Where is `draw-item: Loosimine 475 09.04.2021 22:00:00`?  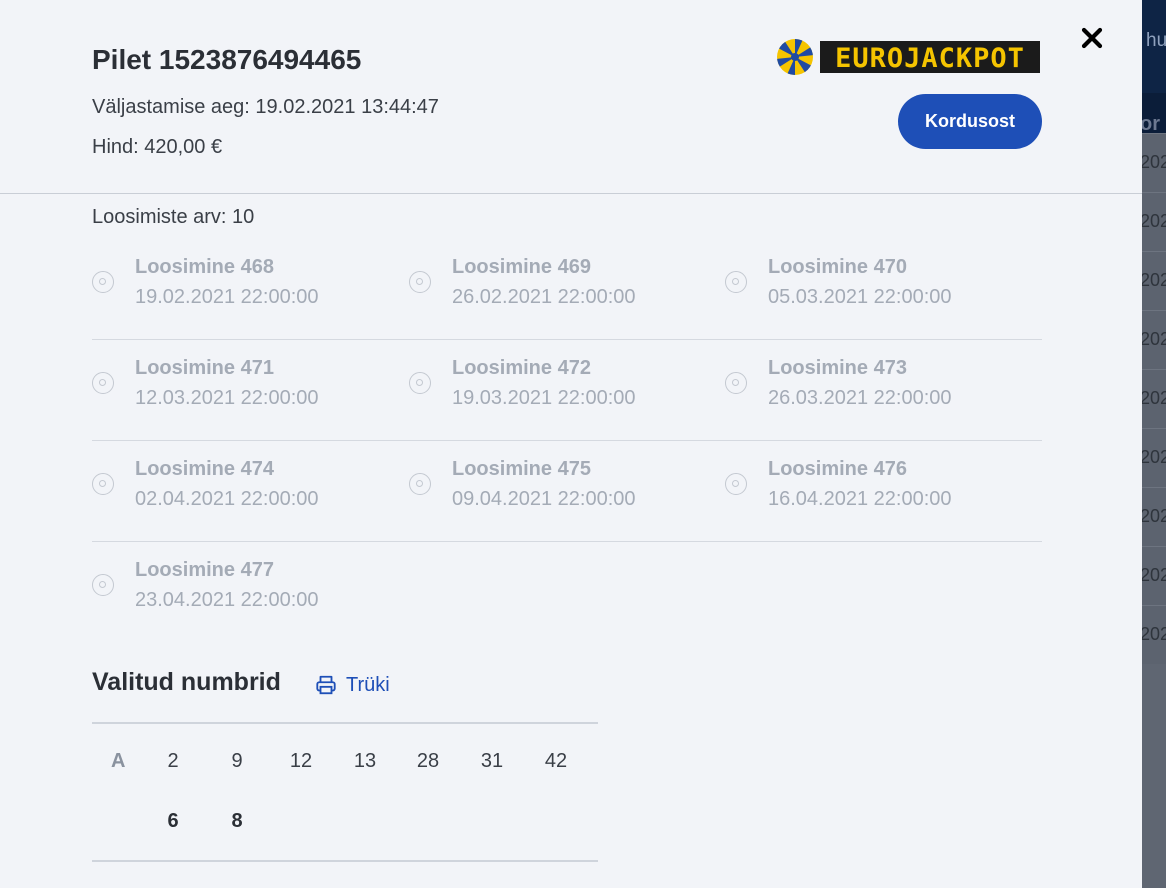 draw-item: Loosimine 475 09.04.2021 22:00:00 is located at coordinates (567, 492).